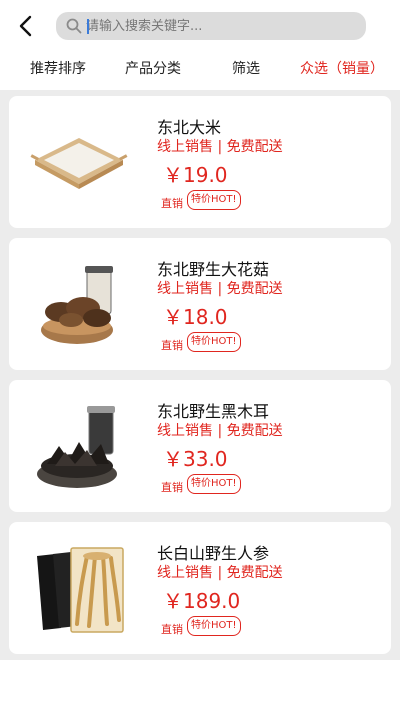  Describe the element at coordinates (74, 26) in the screenshot. I see `search-icon` at that location.